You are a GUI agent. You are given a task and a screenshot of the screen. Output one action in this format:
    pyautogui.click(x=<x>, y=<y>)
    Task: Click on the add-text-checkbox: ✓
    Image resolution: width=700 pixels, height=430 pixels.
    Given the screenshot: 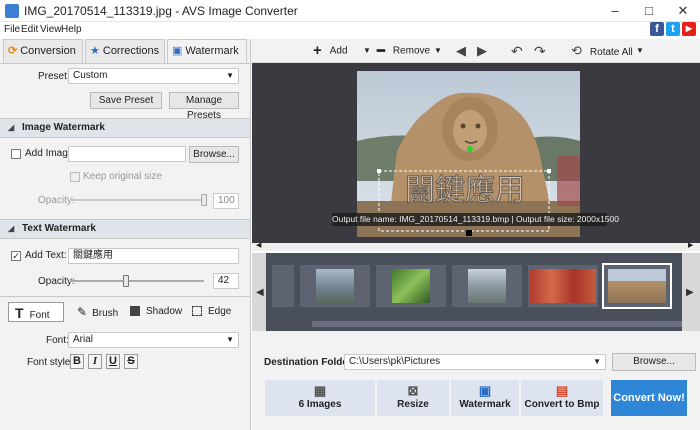 What is the action you would take?
    pyautogui.click(x=16, y=256)
    